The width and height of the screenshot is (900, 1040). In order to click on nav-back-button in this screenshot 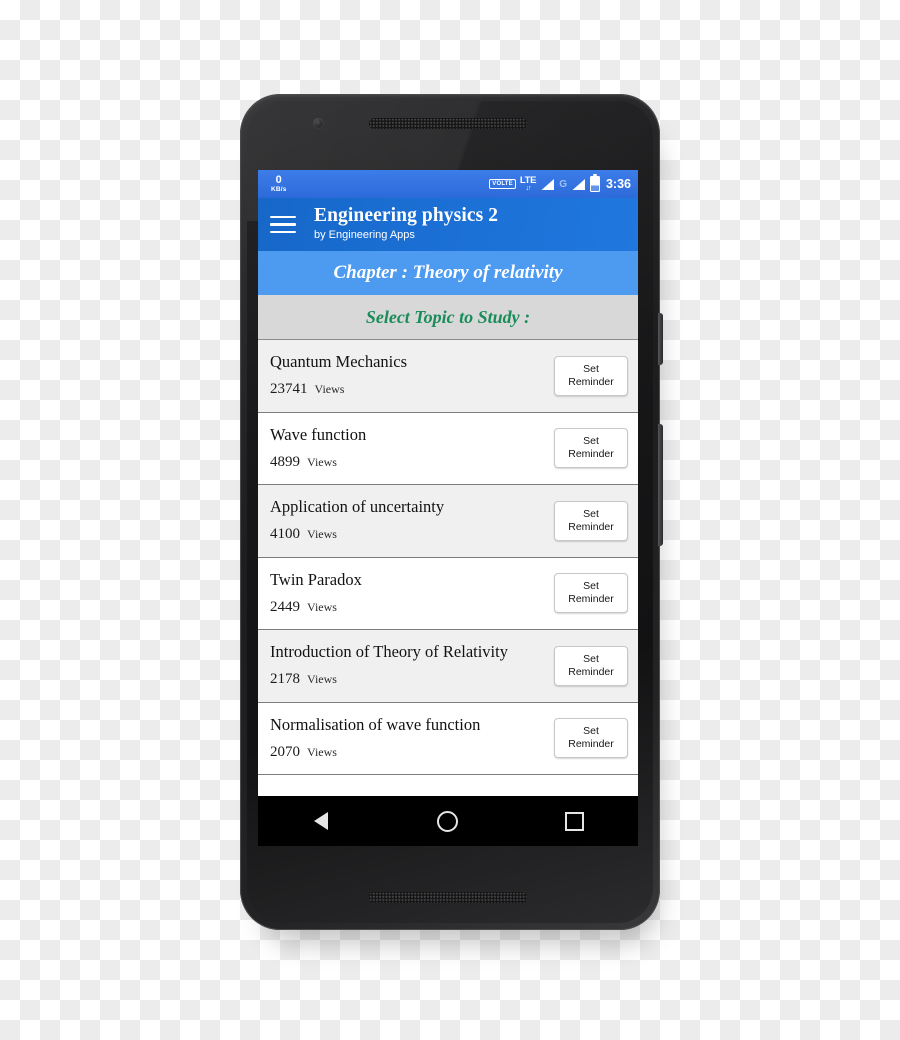, I will do `click(321, 821)`.